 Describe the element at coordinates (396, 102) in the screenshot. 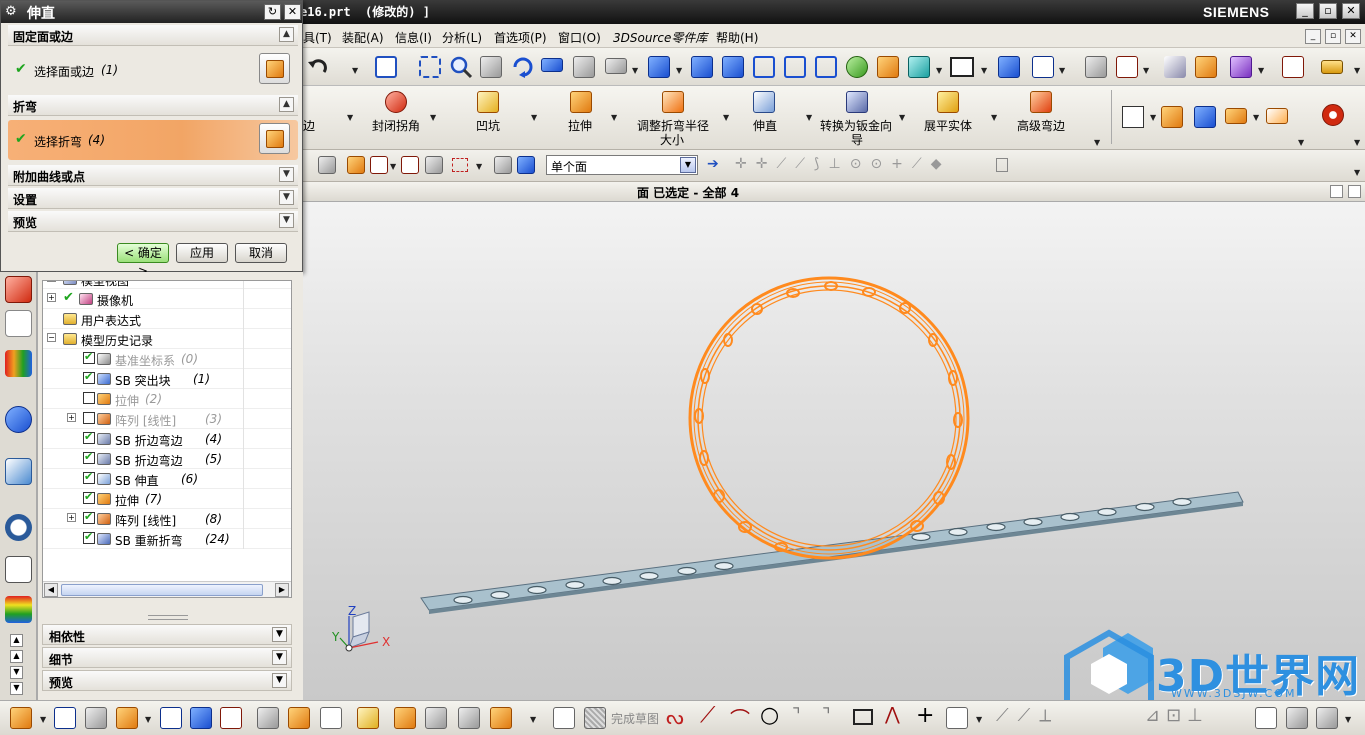

I see `closed-corner-icon` at that location.